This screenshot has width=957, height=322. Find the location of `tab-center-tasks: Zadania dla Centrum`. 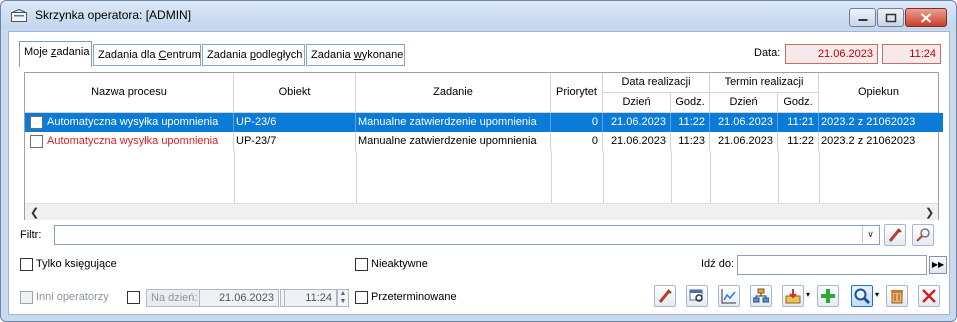

tab-center-tasks: Zadania dla Centrum is located at coordinates (147, 55).